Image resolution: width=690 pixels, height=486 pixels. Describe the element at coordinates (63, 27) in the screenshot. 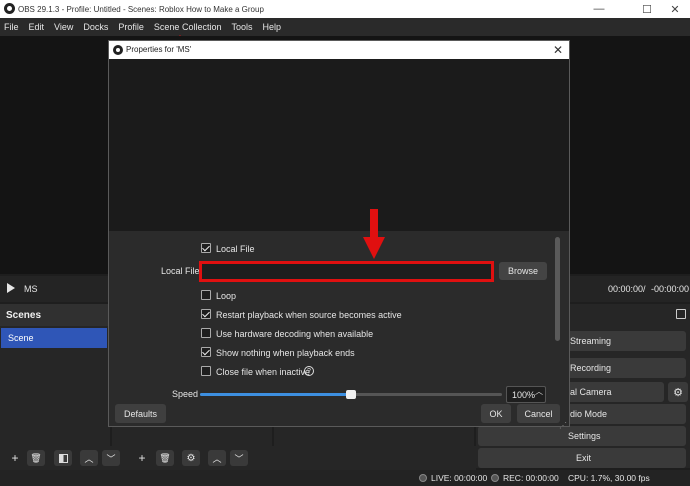

I see `menu-view: View` at that location.